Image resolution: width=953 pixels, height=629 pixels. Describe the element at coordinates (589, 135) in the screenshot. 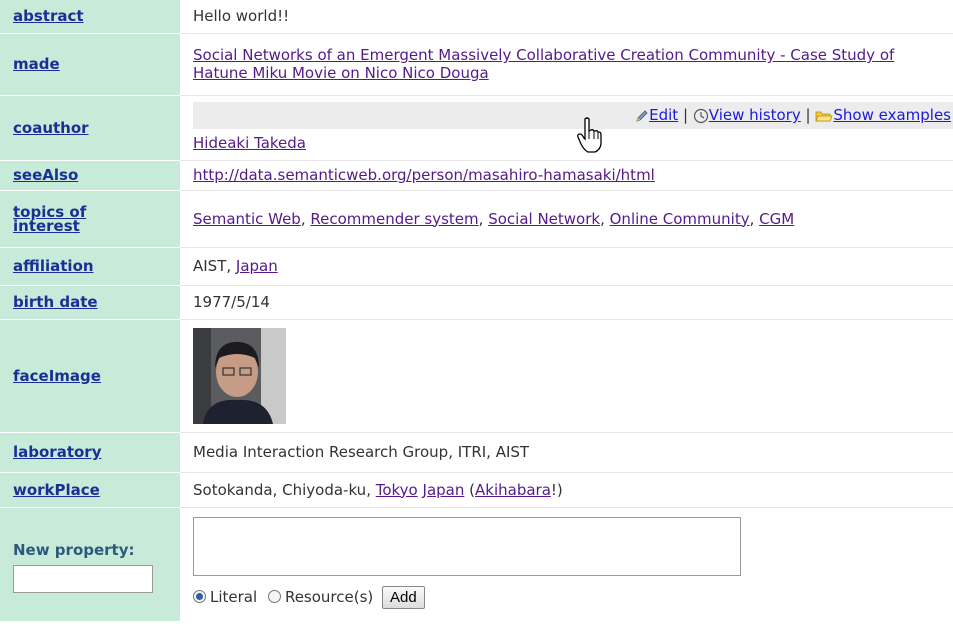

I see `hand-cursor-icon` at that location.